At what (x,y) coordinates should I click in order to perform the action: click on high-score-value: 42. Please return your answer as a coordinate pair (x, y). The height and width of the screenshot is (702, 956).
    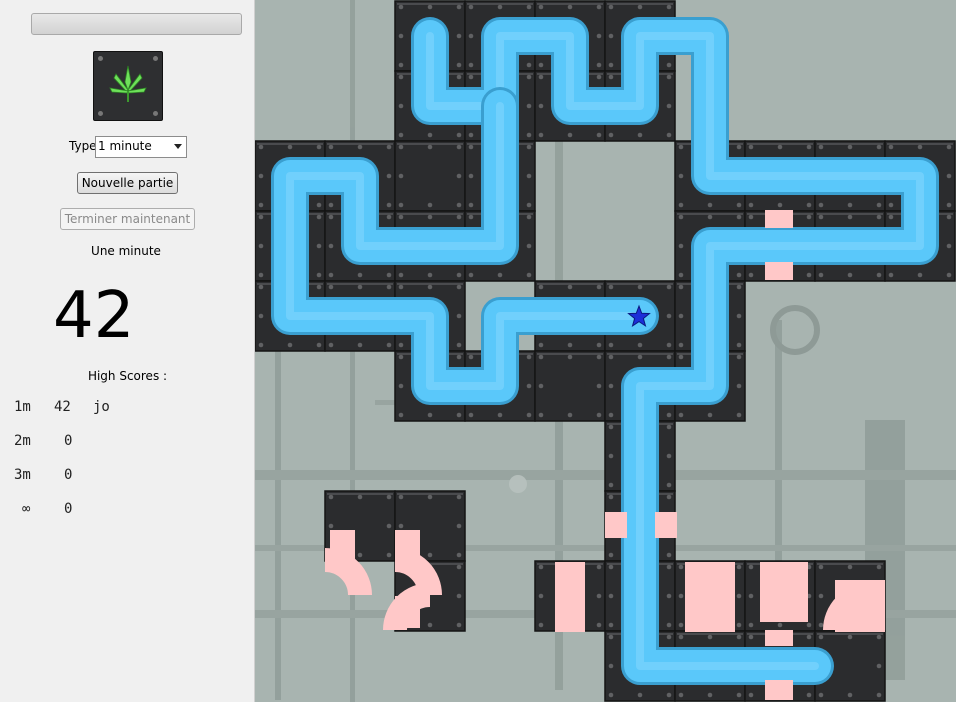
    Looking at the image, I should click on (62, 407).